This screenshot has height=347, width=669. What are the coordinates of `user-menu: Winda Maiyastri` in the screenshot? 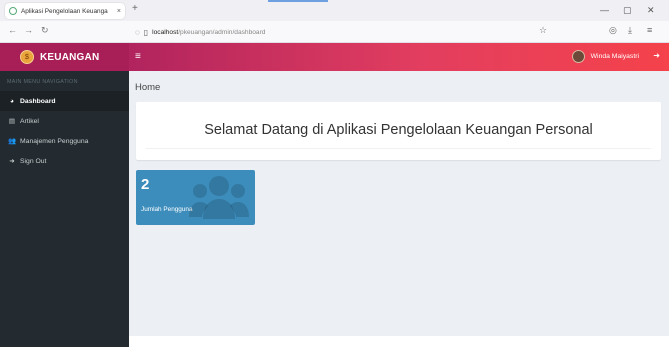 It's located at (605, 56).